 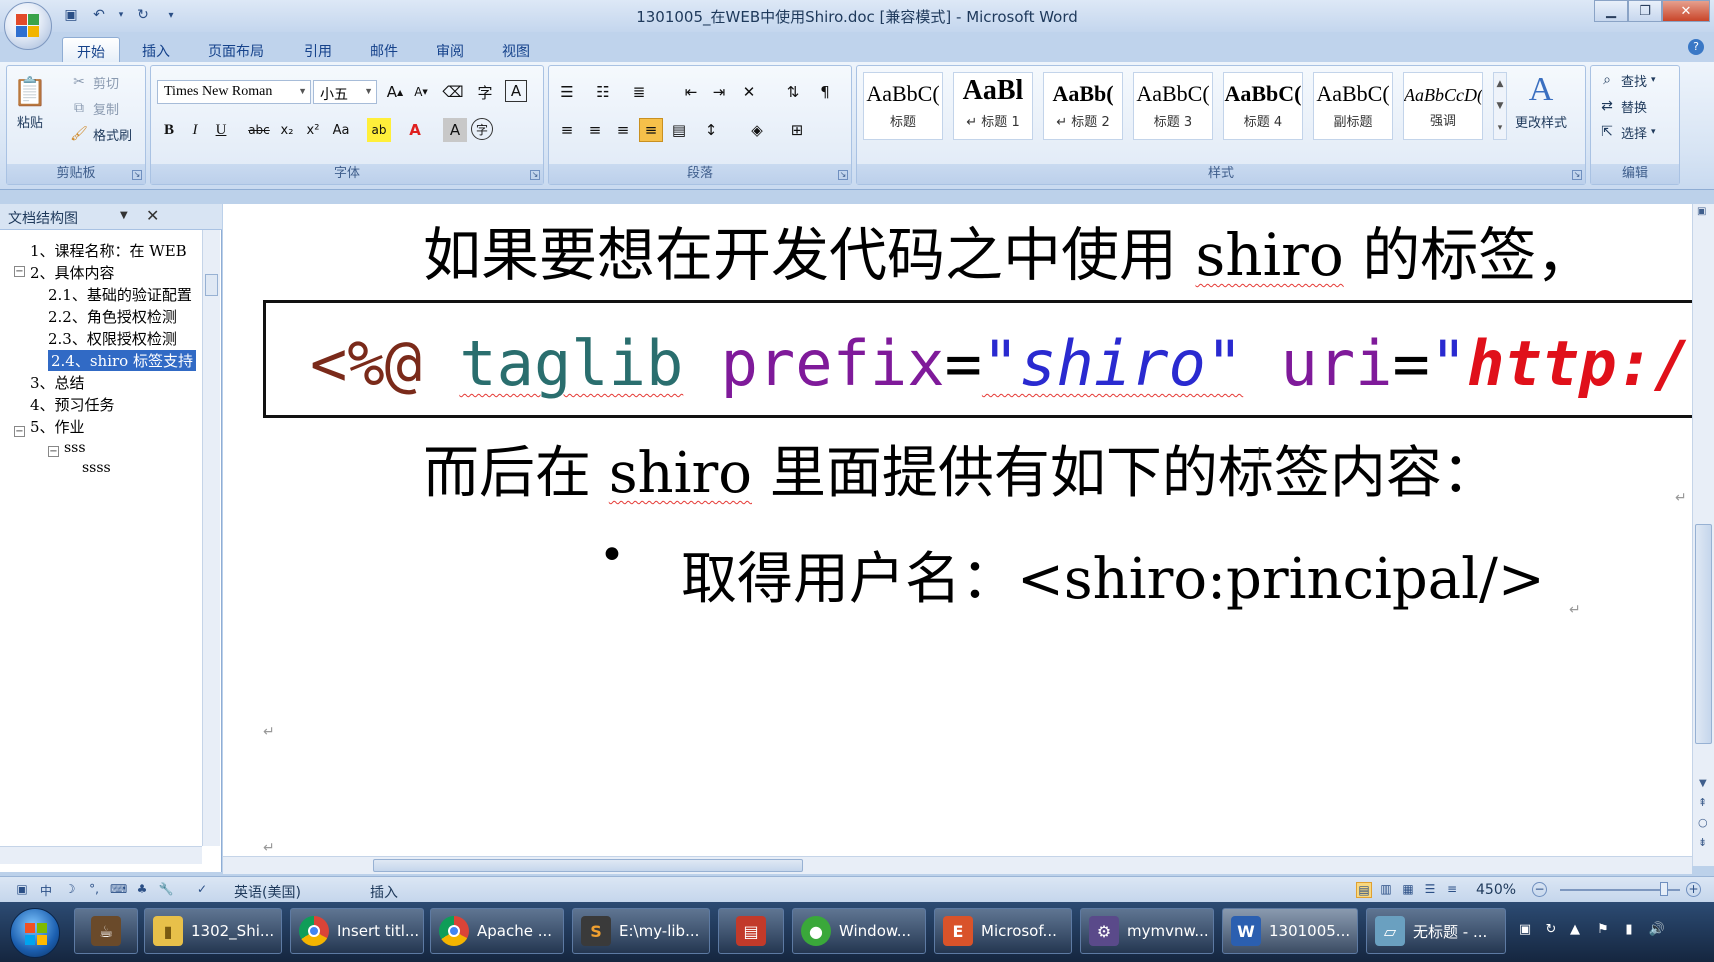 What do you see at coordinates (137, 175) in the screenshot?
I see `clipboard-launcher-icon: ↘` at bounding box center [137, 175].